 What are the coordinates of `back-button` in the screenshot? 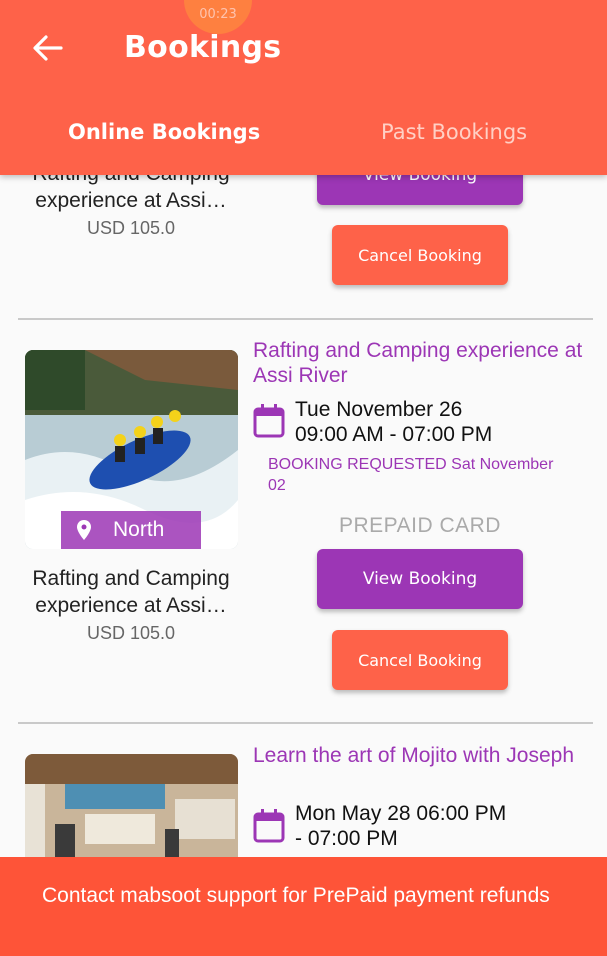 It's located at (48, 48).